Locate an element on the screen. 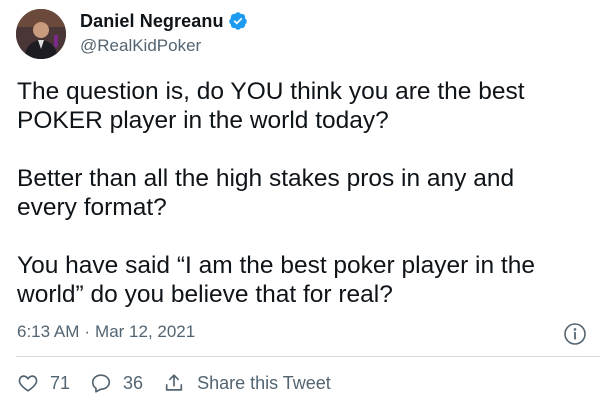  author-handle: @RealKidPoker is located at coordinates (164, 46).